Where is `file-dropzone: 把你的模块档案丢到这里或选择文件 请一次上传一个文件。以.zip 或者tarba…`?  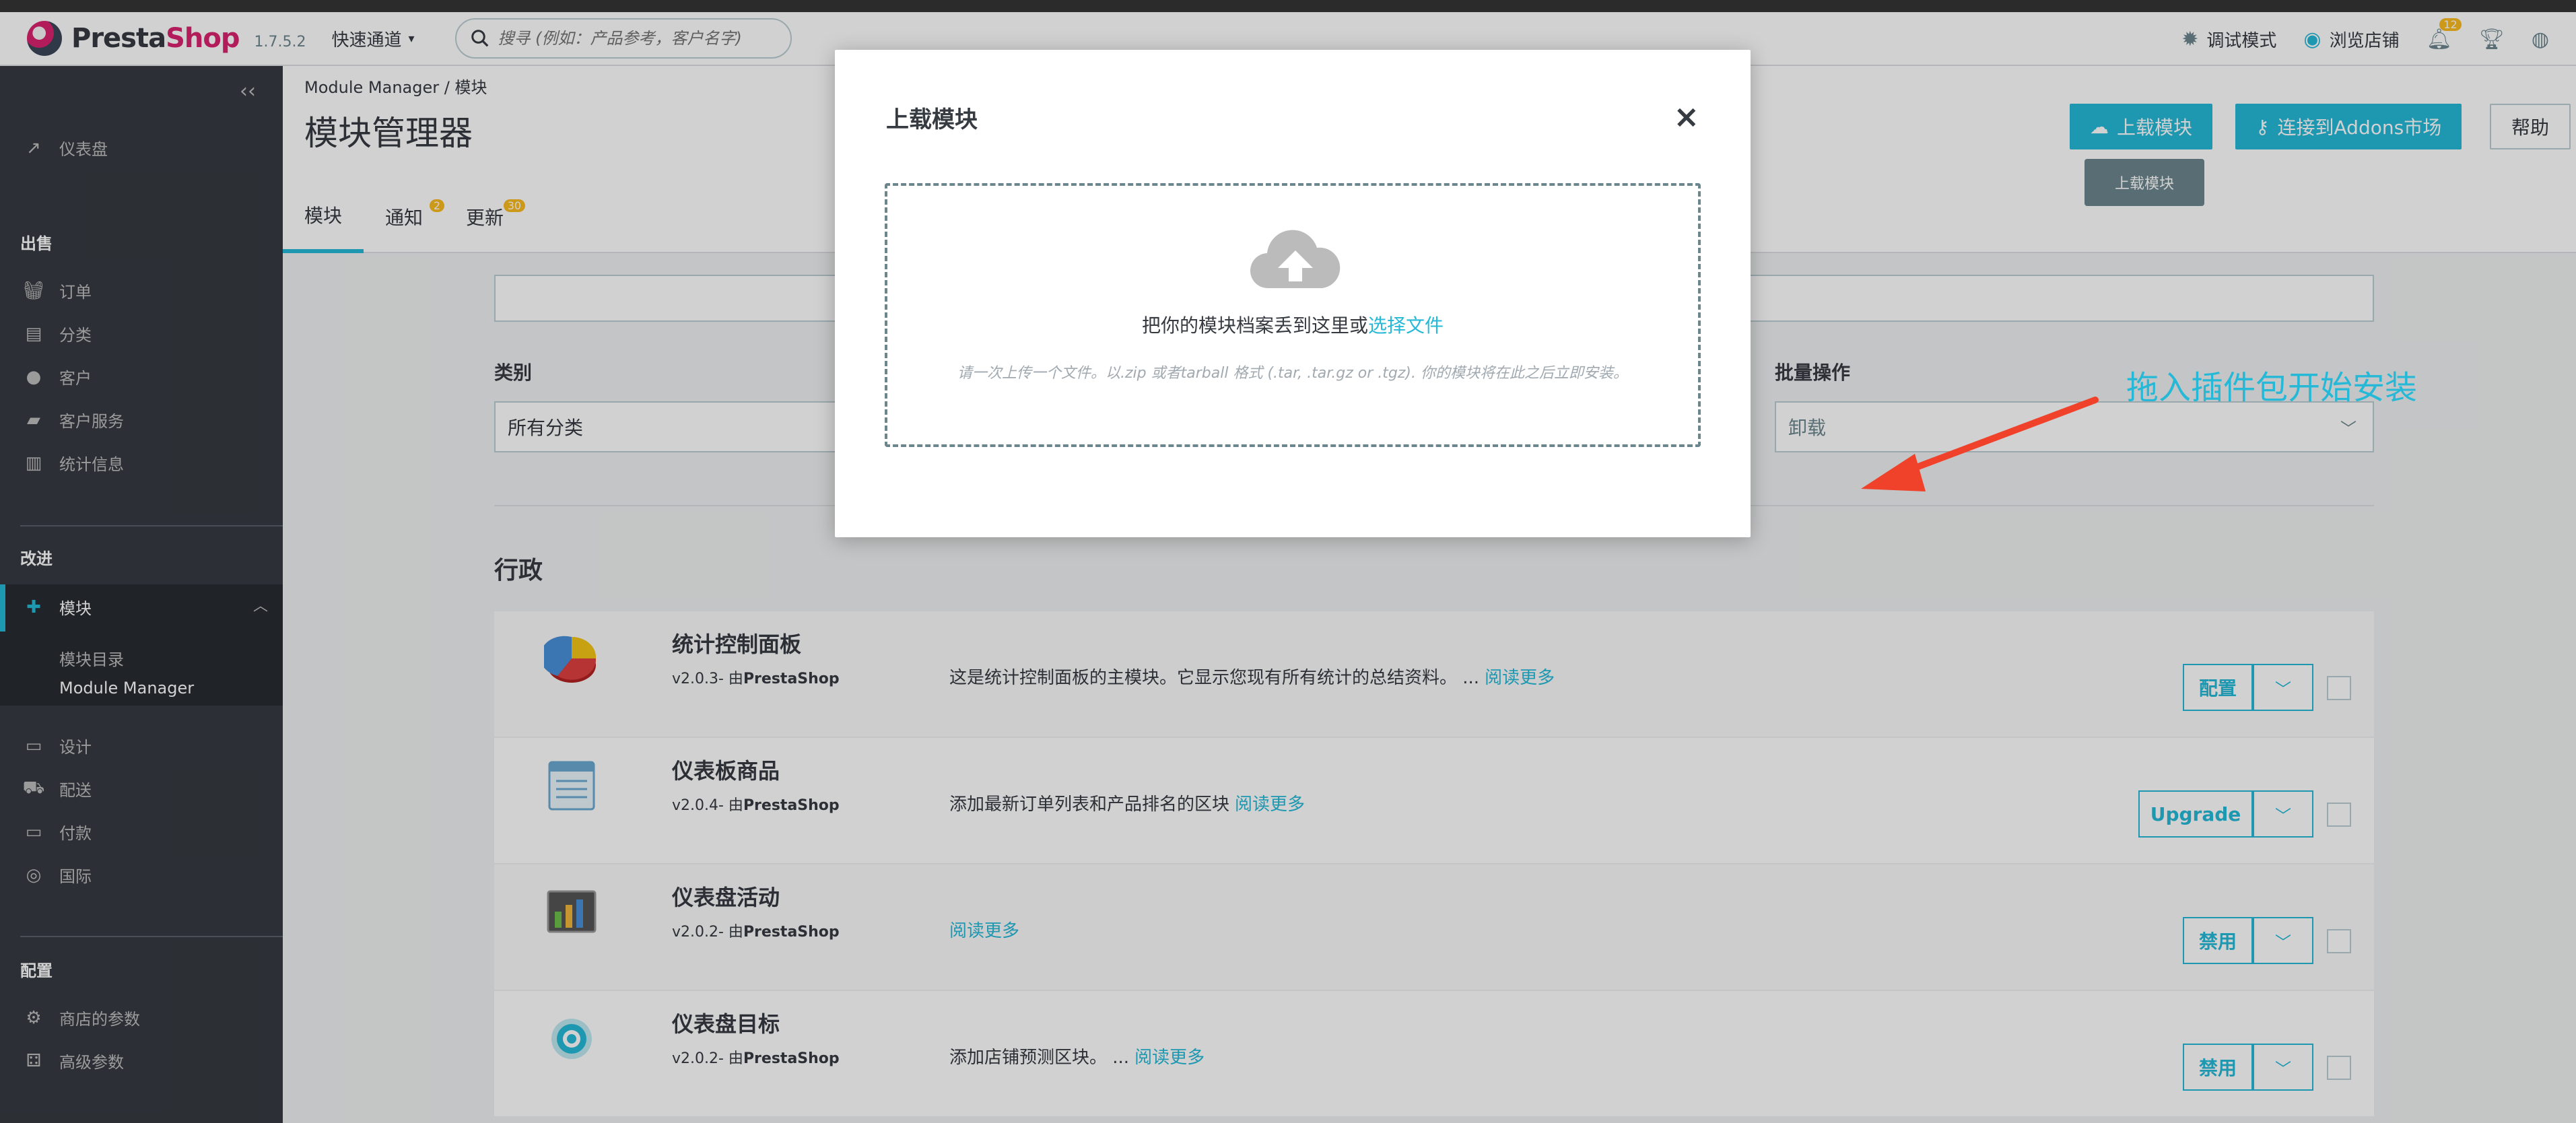 file-dropzone: 把你的模块档案丢到这里或选择文件 请一次上传一个文件。以.zip 或者tarba… is located at coordinates (1293, 315).